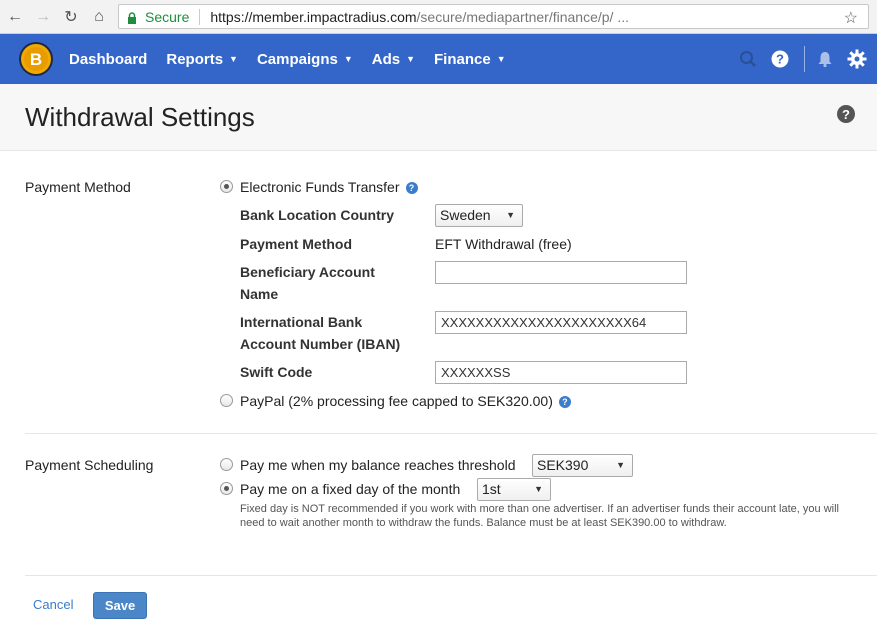 The width and height of the screenshot is (877, 626). I want to click on nav-right-tools: ?, so click(805, 59).